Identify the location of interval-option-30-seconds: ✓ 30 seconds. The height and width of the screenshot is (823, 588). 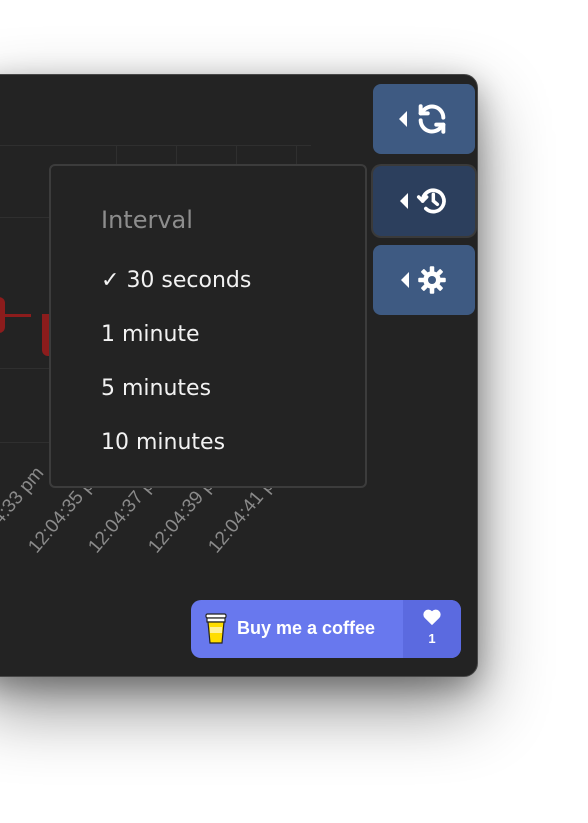
(176, 280).